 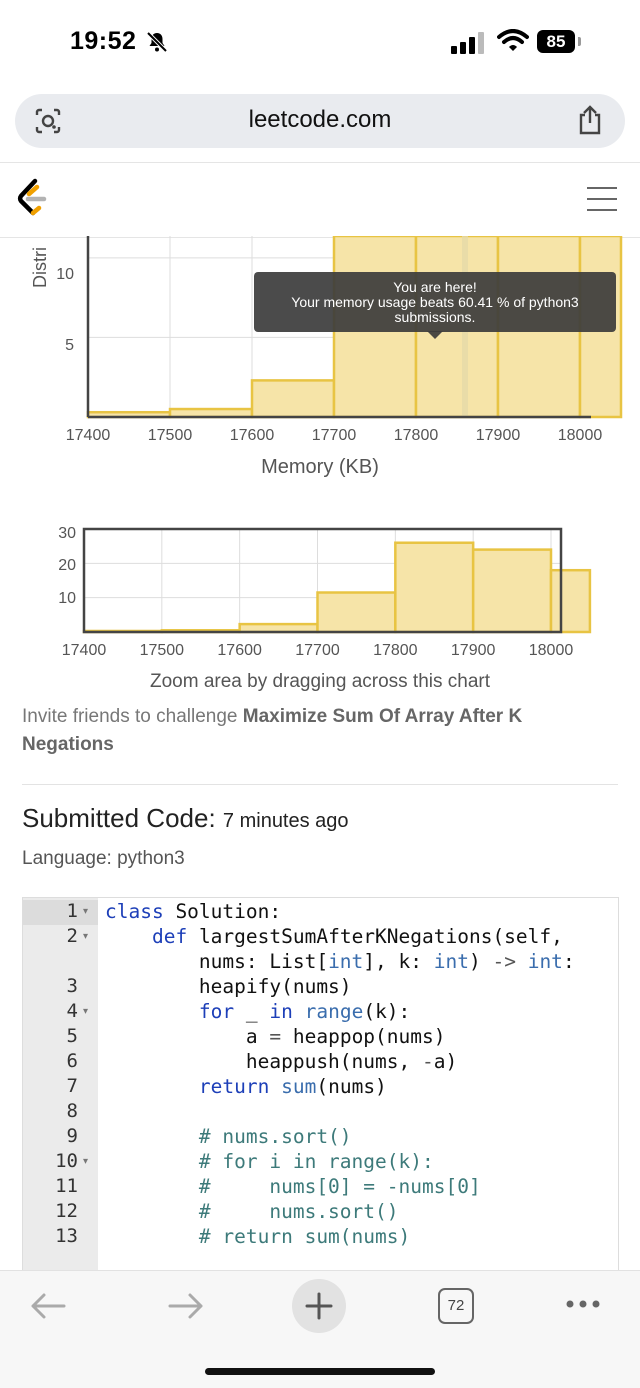 What do you see at coordinates (320, 43) in the screenshot?
I see `status-bar: 19:52 85` at bounding box center [320, 43].